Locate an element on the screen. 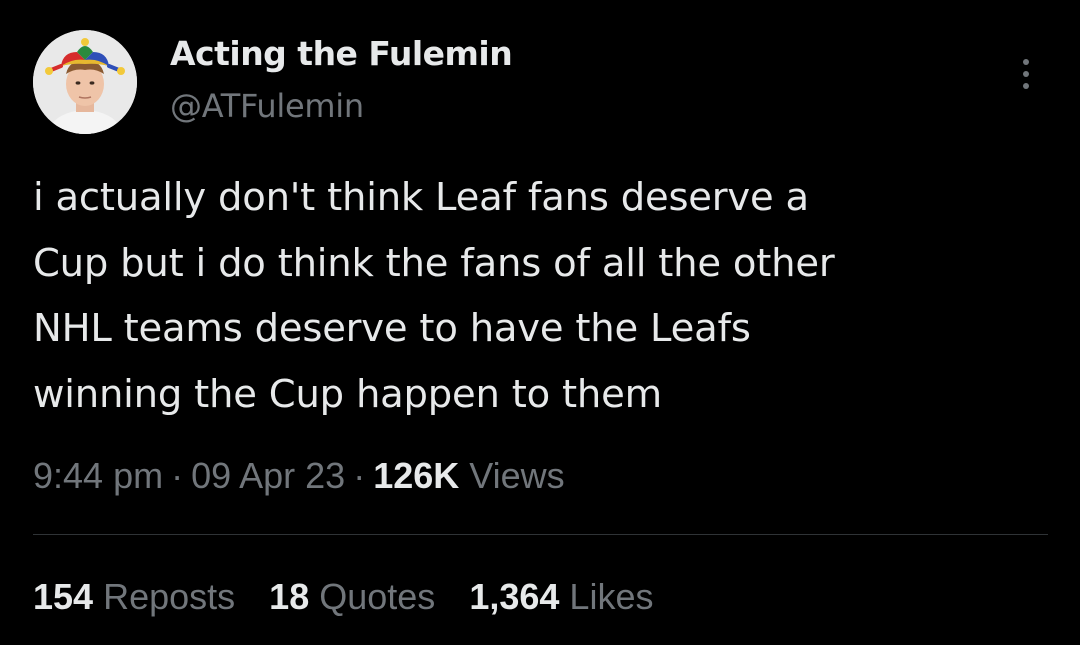 Image resolution: width=1080 pixels, height=645 pixels. likes-count: 1,364 is located at coordinates (514, 596).